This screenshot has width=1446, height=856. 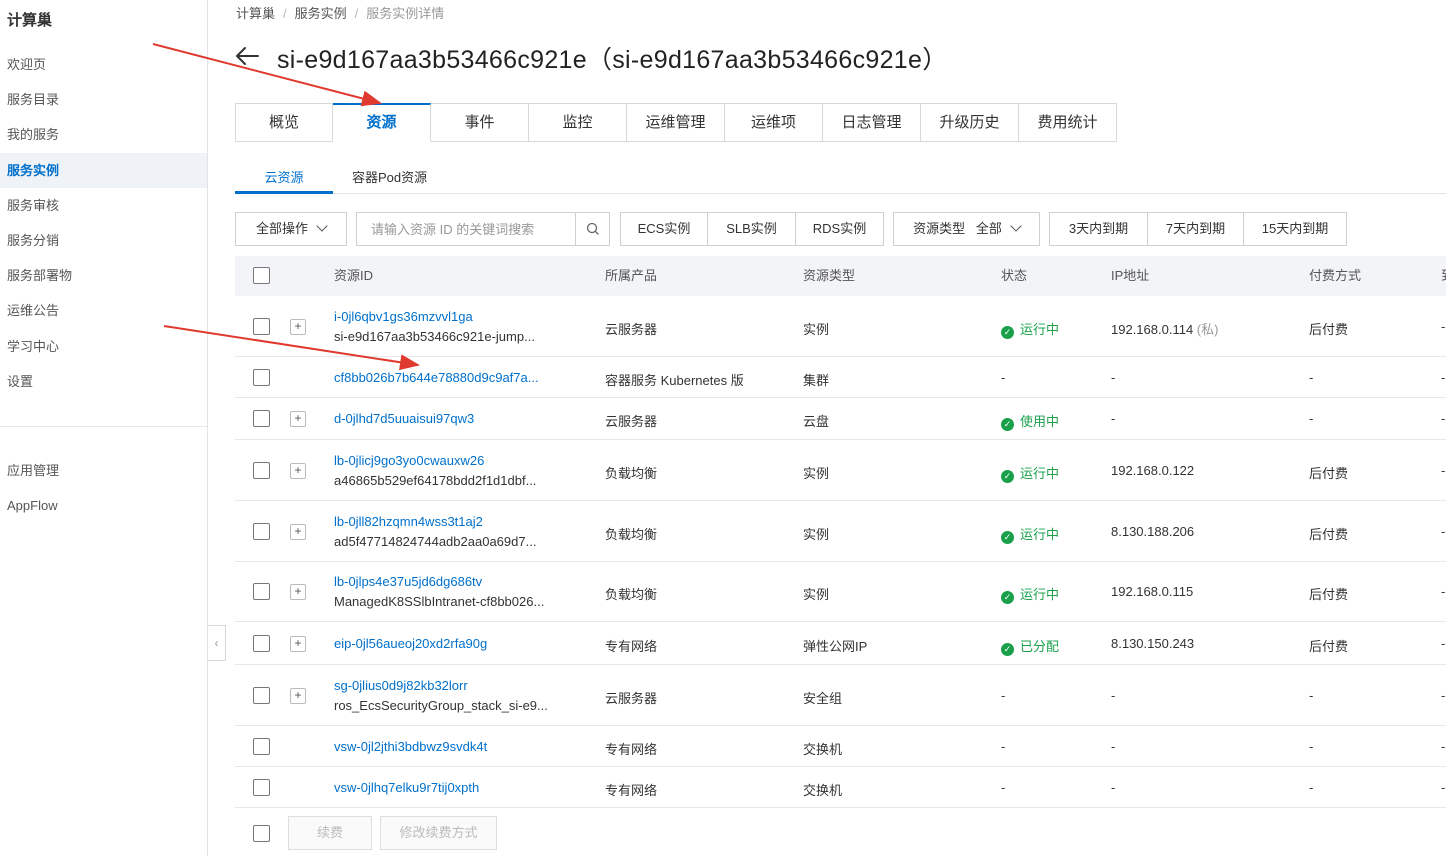 What do you see at coordinates (835, 646) in the screenshot?
I see `resource-type-cell: 弹性公网IP` at bounding box center [835, 646].